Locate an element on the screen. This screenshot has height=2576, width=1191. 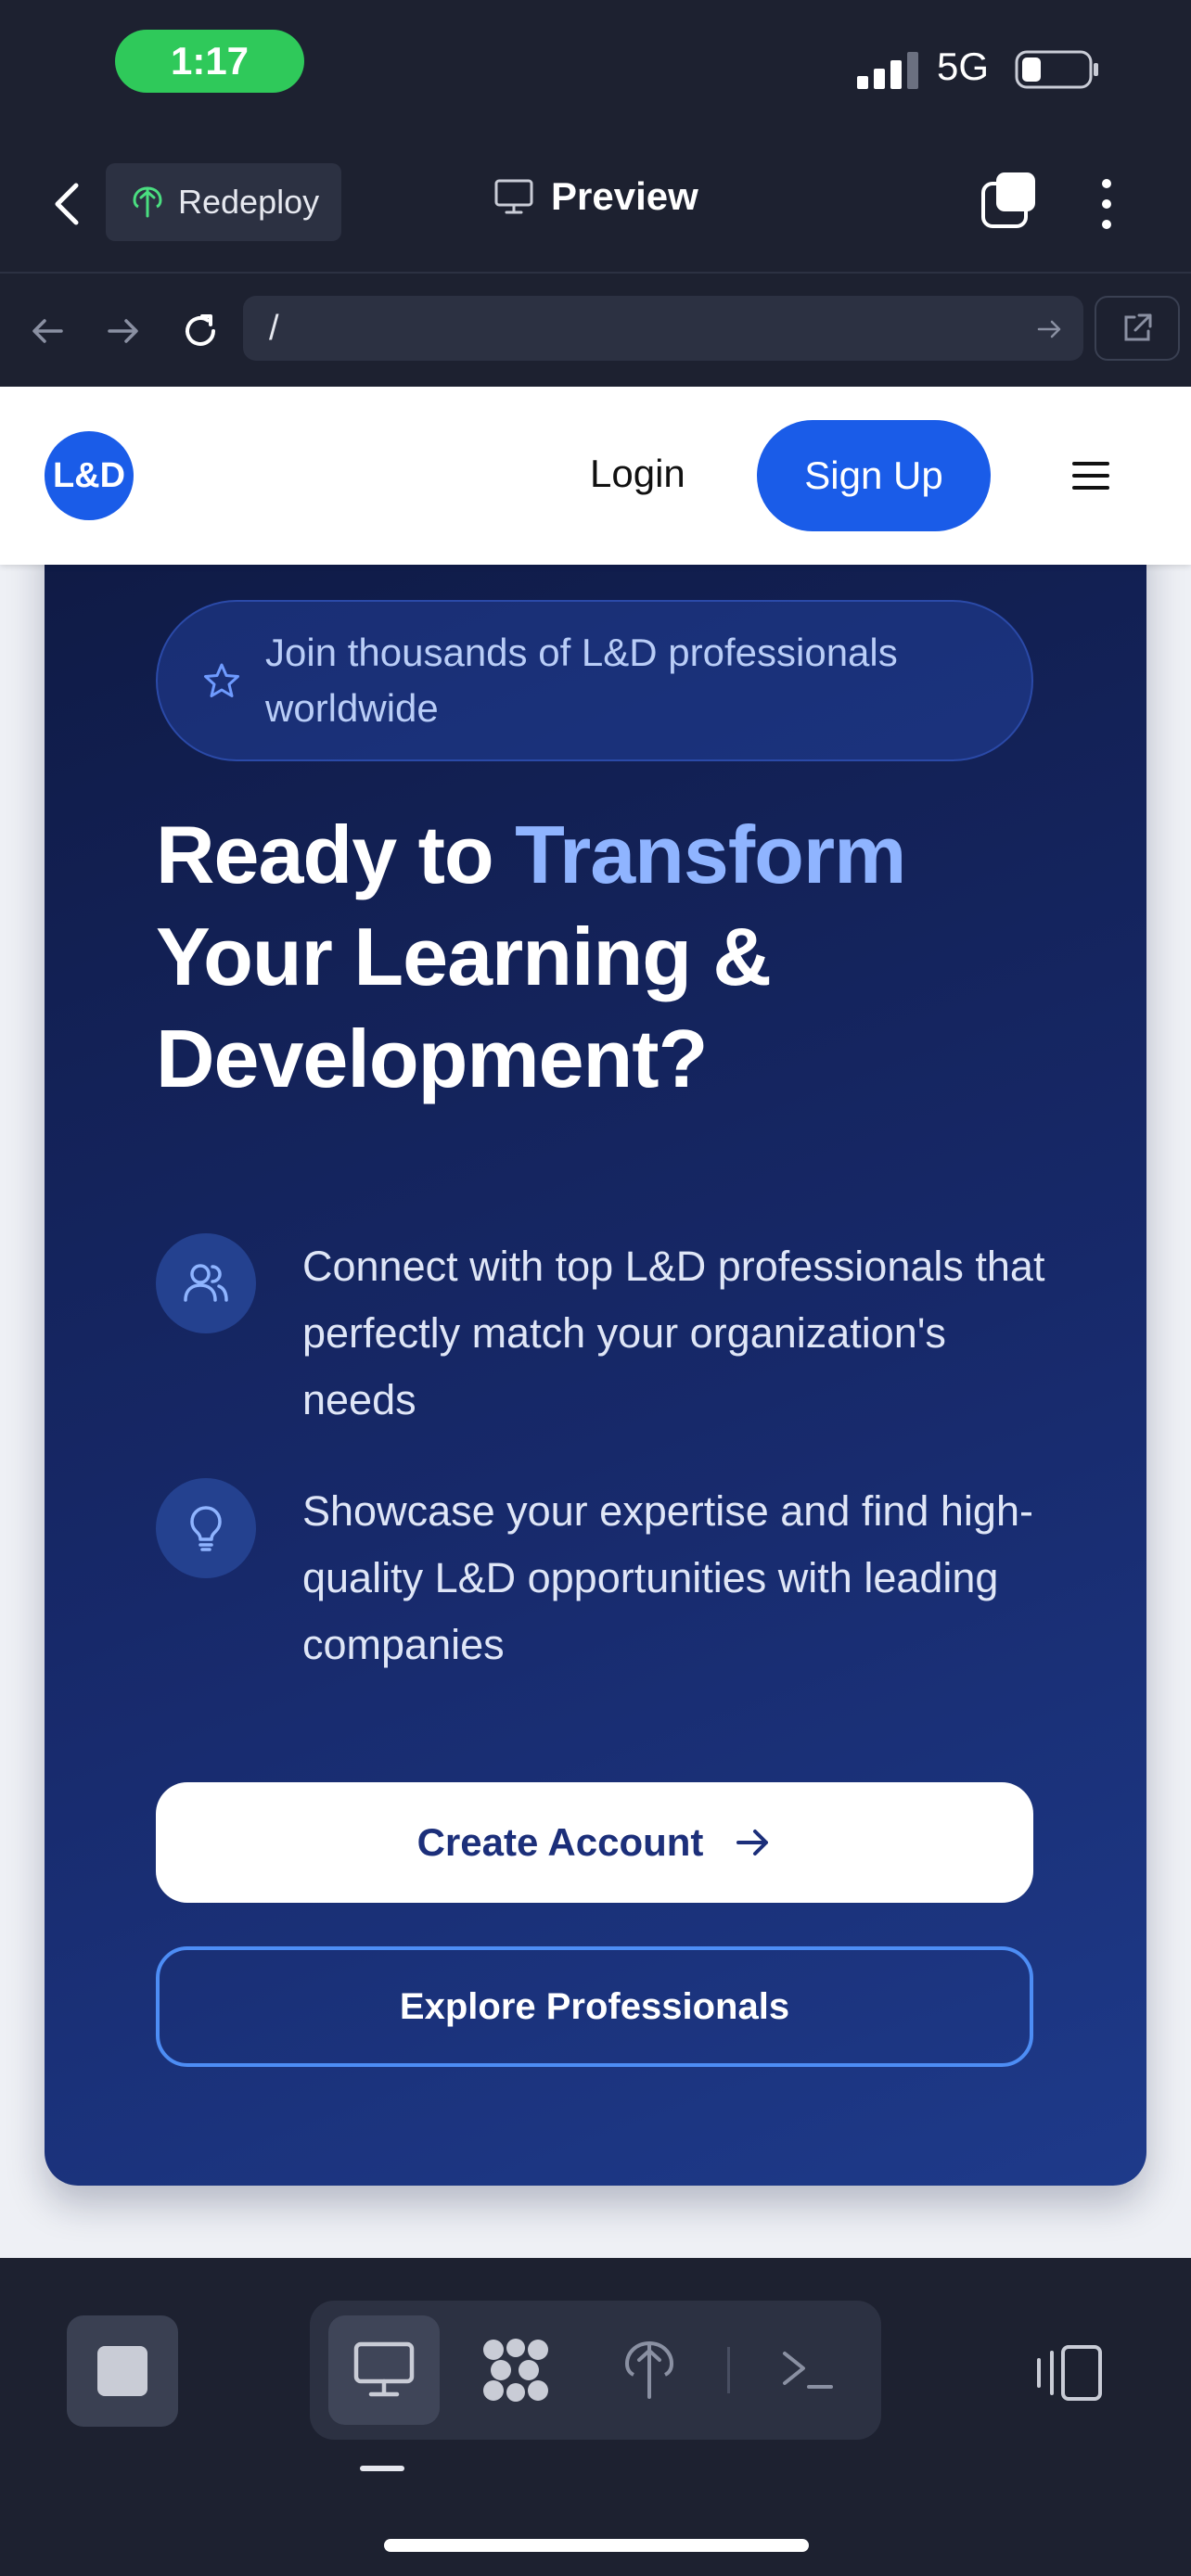
headline-part-2: Your Learning & Development? is located at coordinates (464, 1008).